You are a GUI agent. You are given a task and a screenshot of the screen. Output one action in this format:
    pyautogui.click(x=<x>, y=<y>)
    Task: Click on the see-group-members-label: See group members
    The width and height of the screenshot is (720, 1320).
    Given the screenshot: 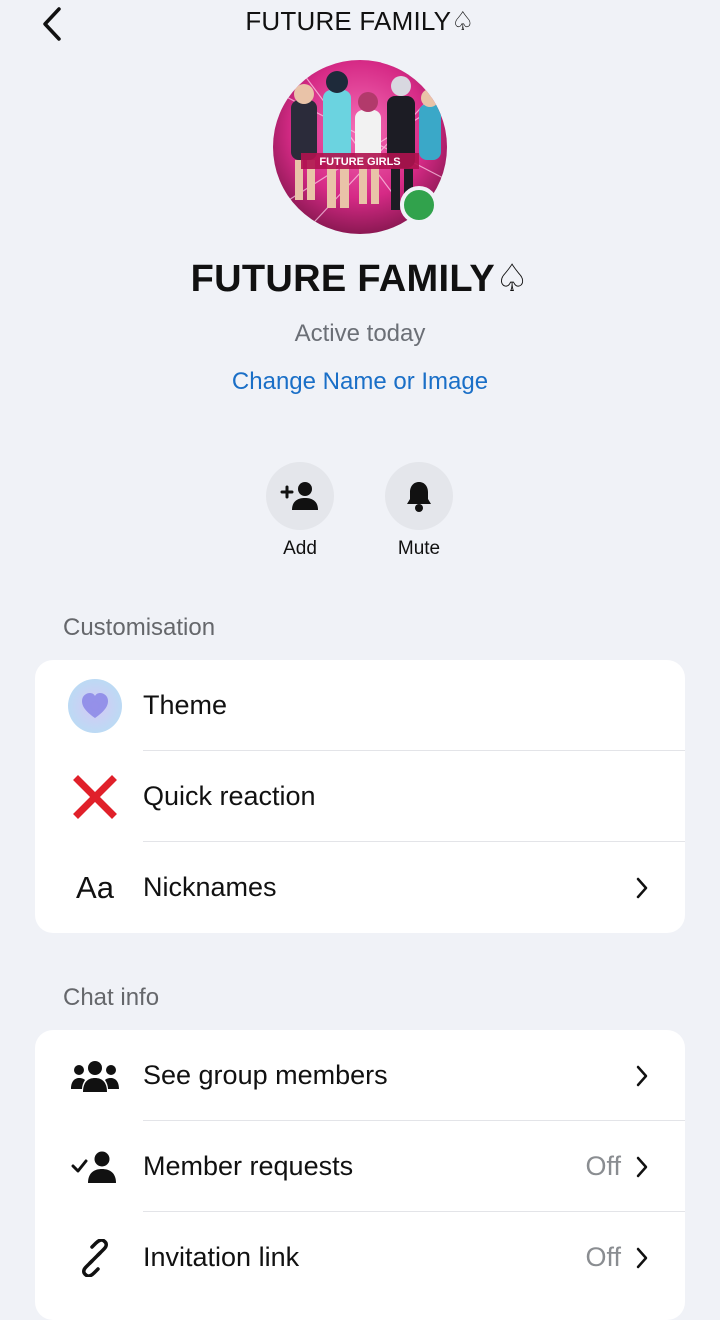 What is the action you would take?
    pyautogui.click(x=265, y=1075)
    